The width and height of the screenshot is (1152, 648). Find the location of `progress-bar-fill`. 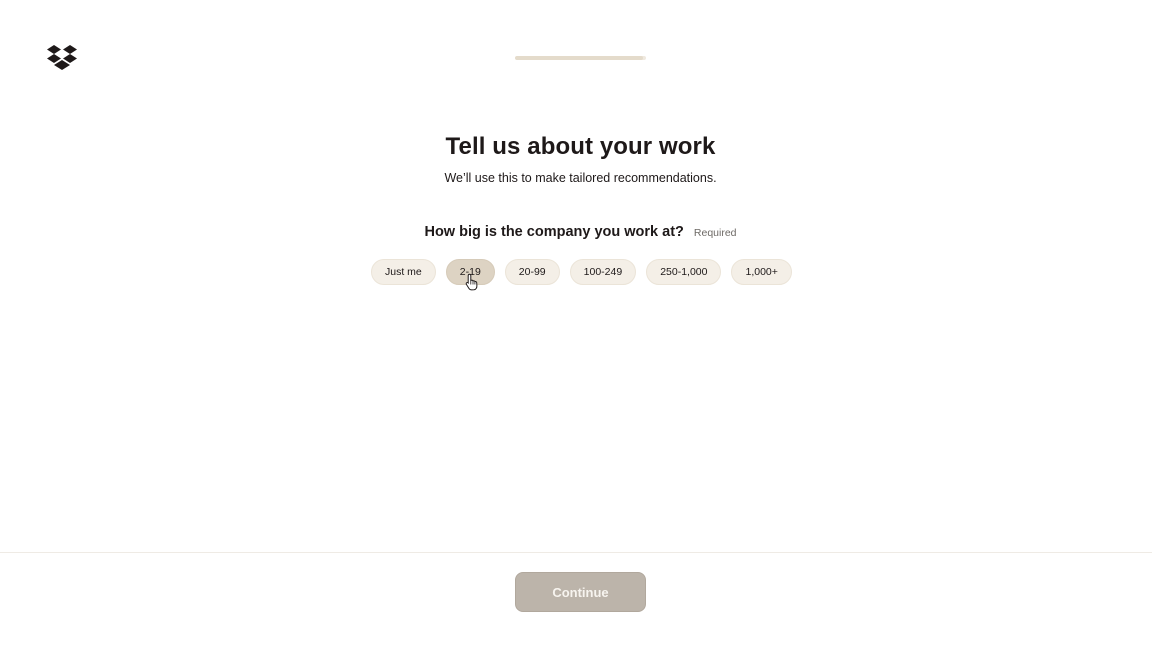

progress-bar-fill is located at coordinates (579, 58).